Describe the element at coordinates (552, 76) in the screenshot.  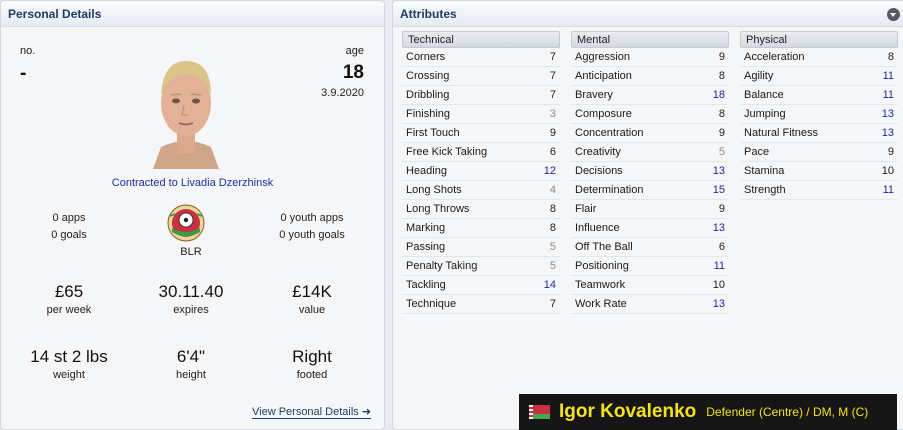
I see `attribute-value: 7` at that location.